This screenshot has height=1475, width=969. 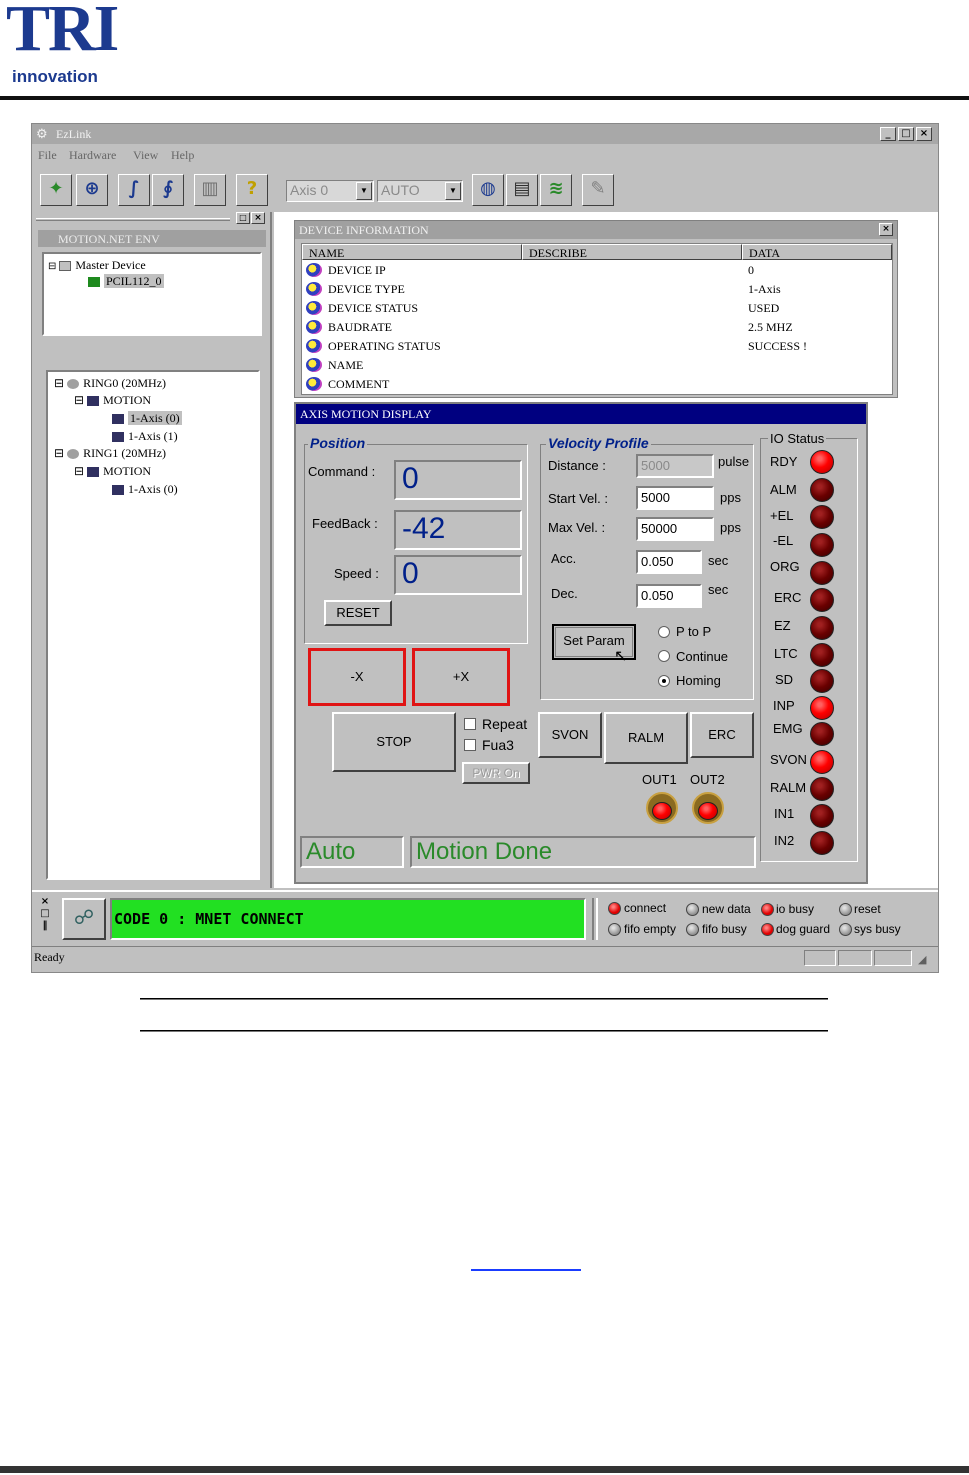 What do you see at coordinates (783, 540) in the screenshot?
I see `io-label: -EL` at bounding box center [783, 540].